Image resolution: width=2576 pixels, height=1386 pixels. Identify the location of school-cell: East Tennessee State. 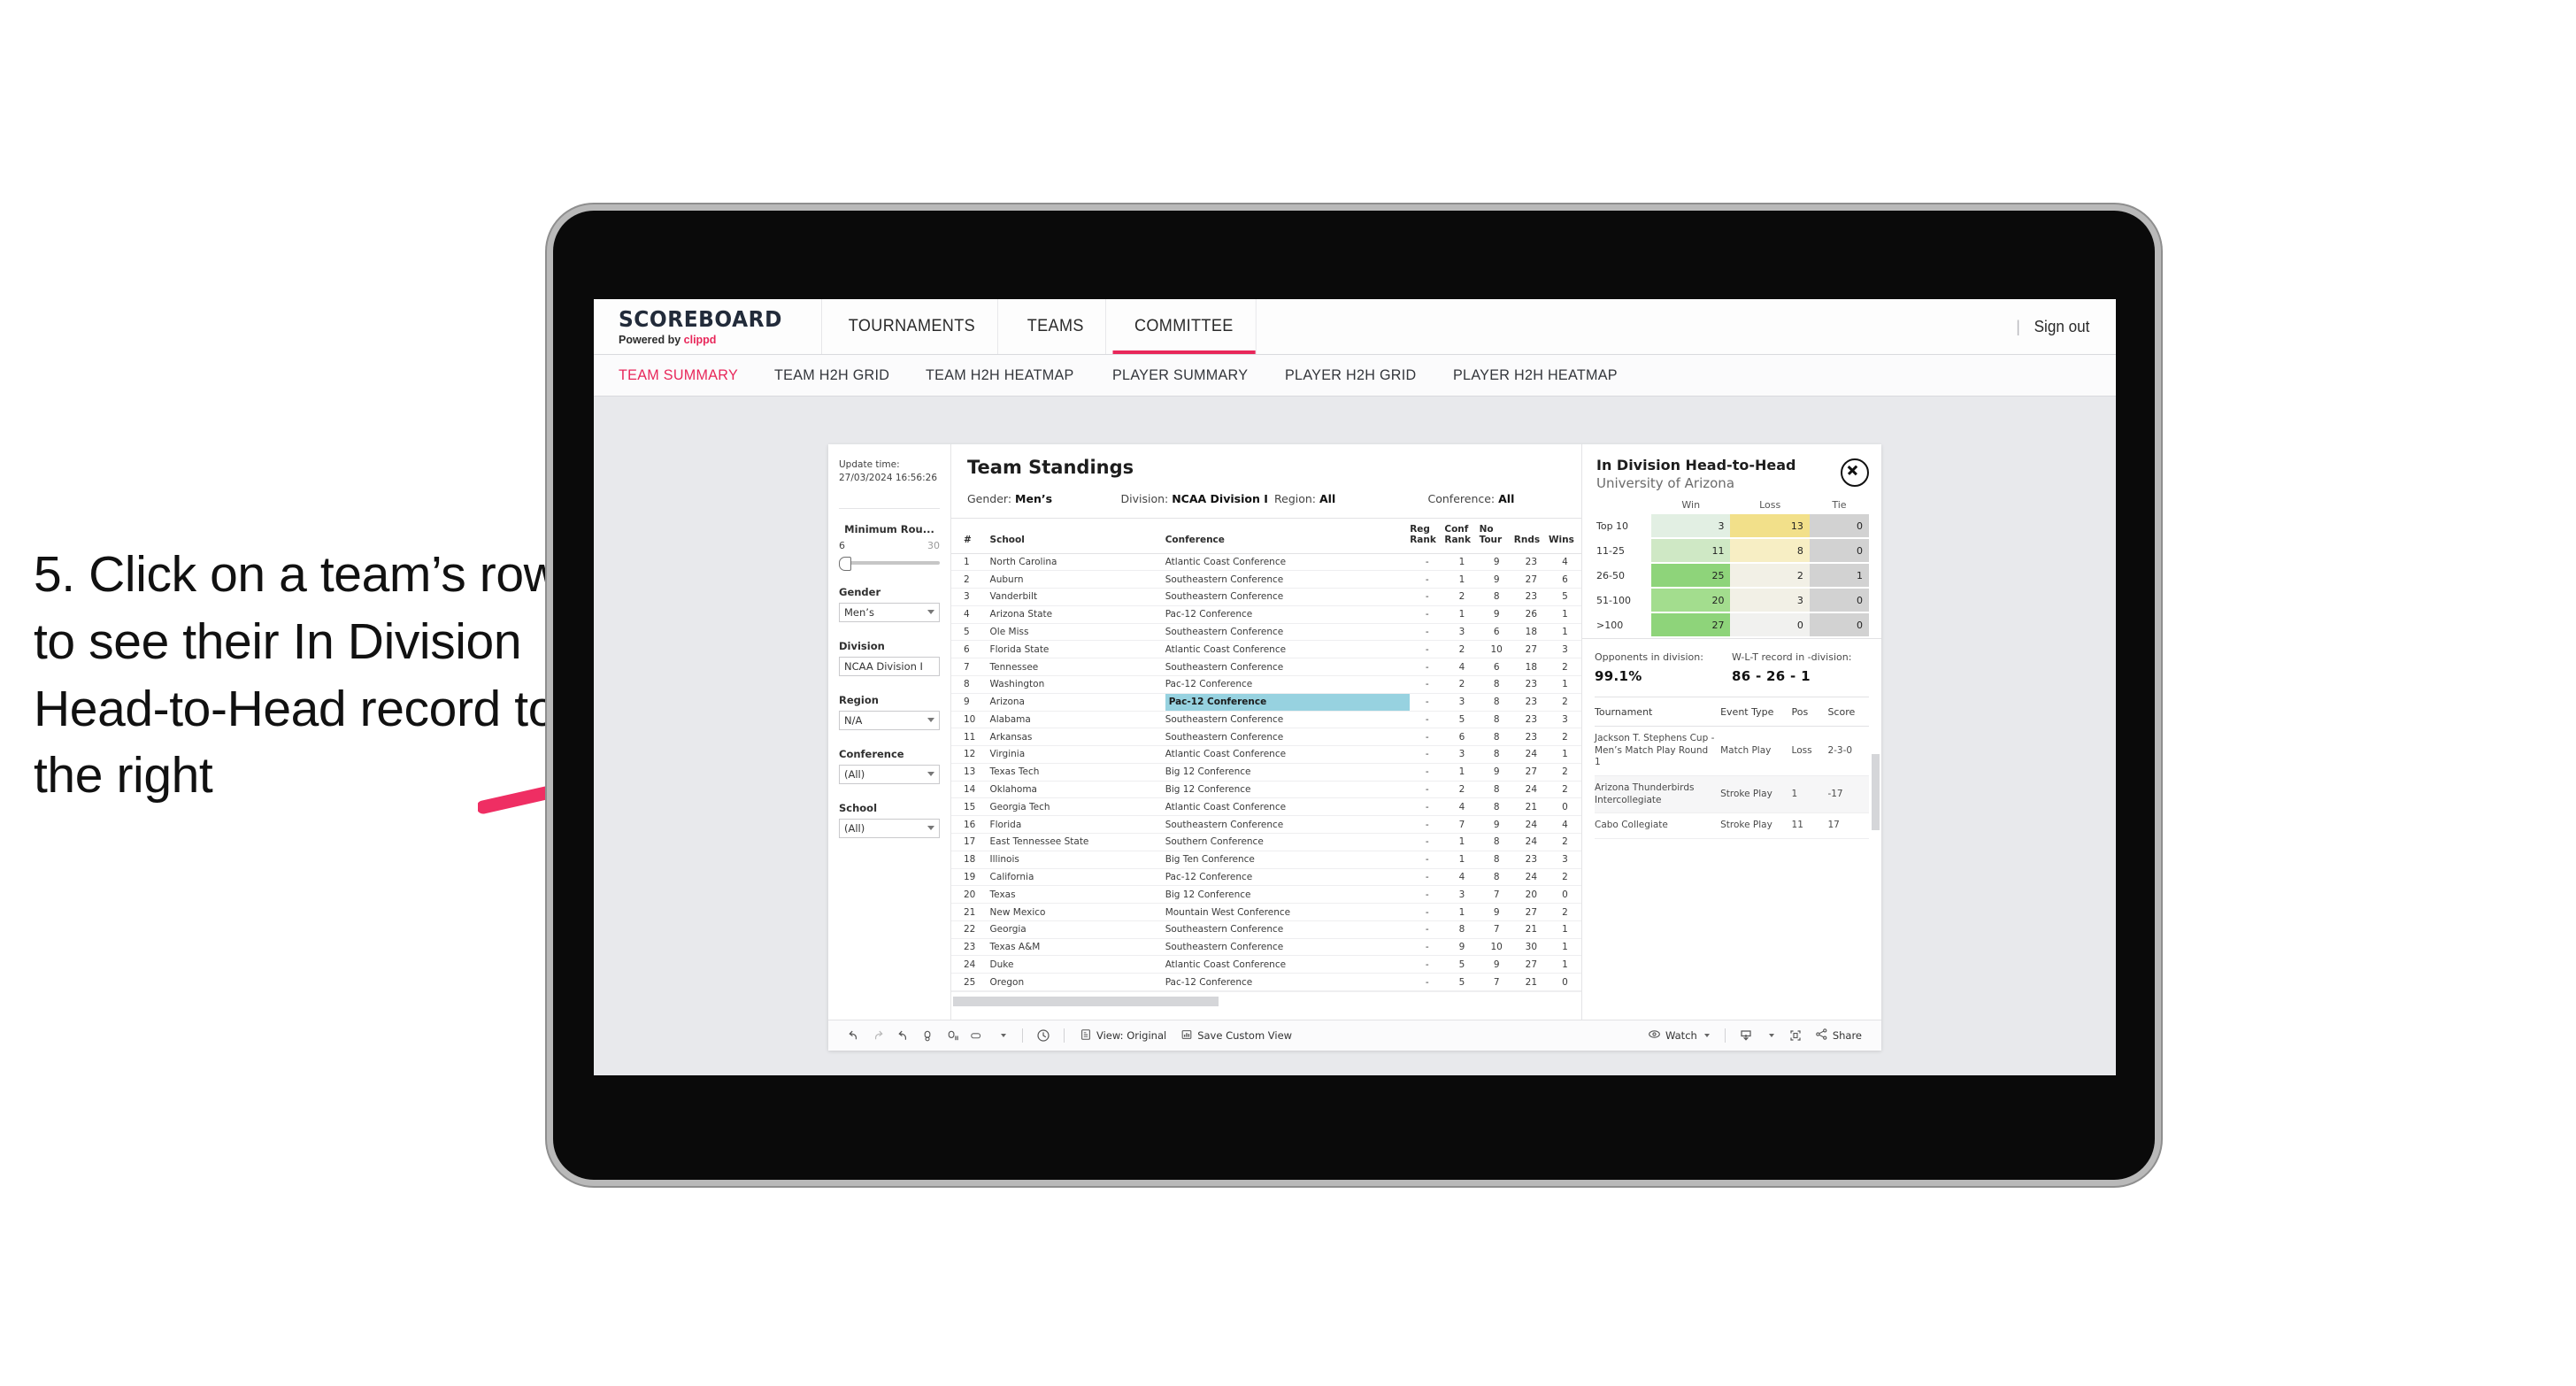
(1077, 842).